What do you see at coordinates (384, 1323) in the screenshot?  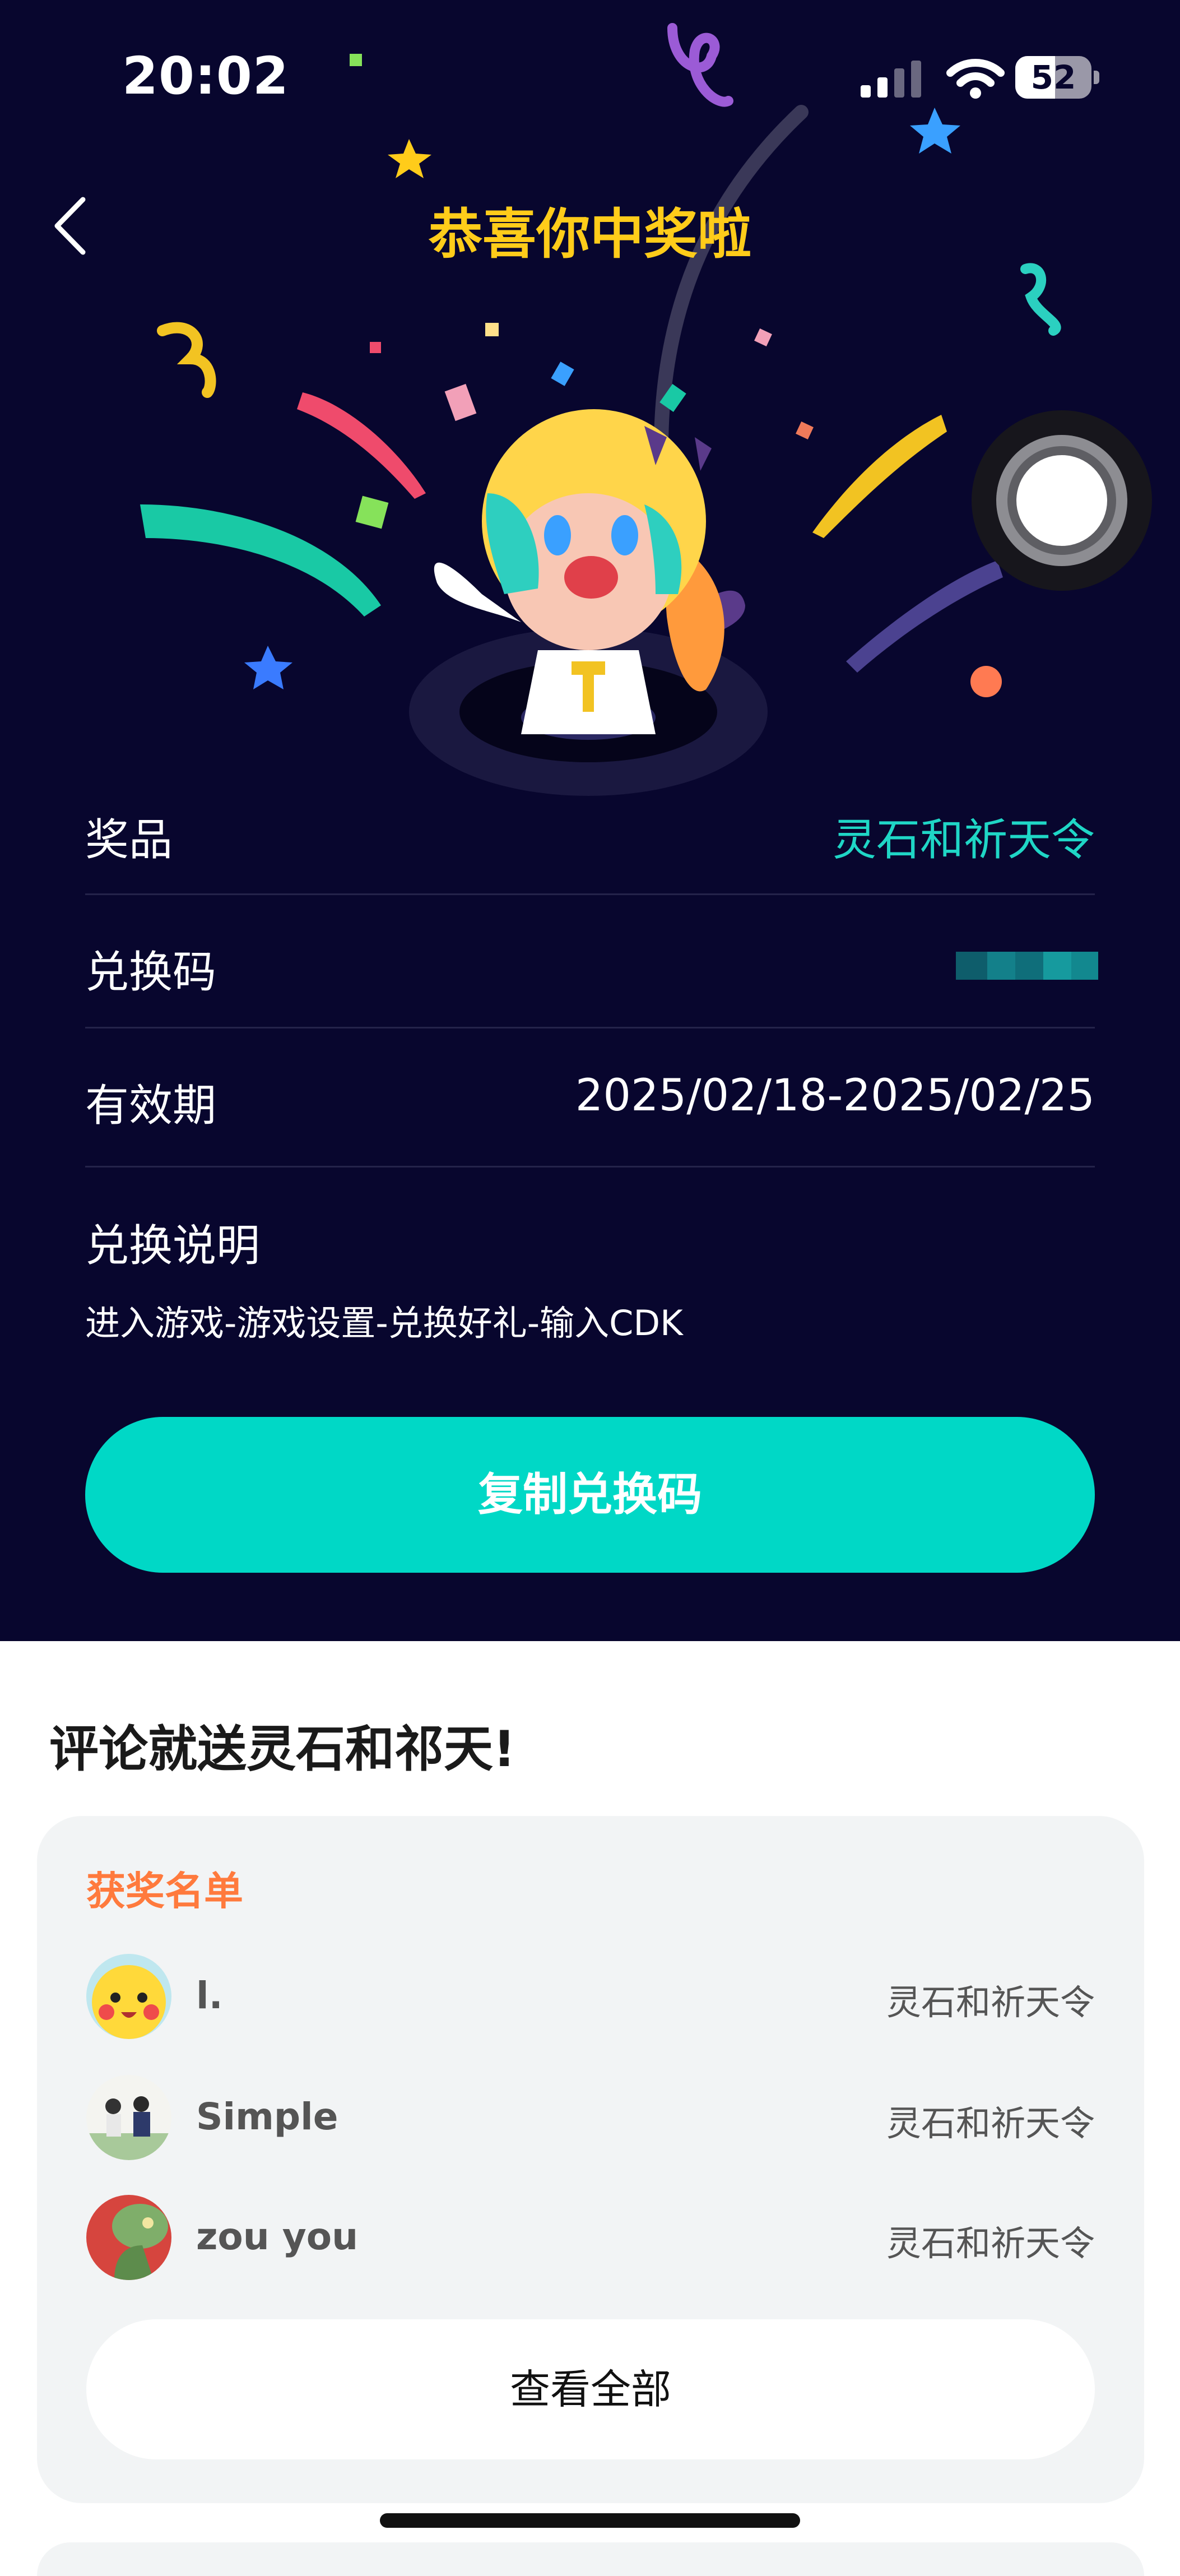 I see `instructions-text: 进入游戏-游戏设置-兑换好礼-输入CDK` at bounding box center [384, 1323].